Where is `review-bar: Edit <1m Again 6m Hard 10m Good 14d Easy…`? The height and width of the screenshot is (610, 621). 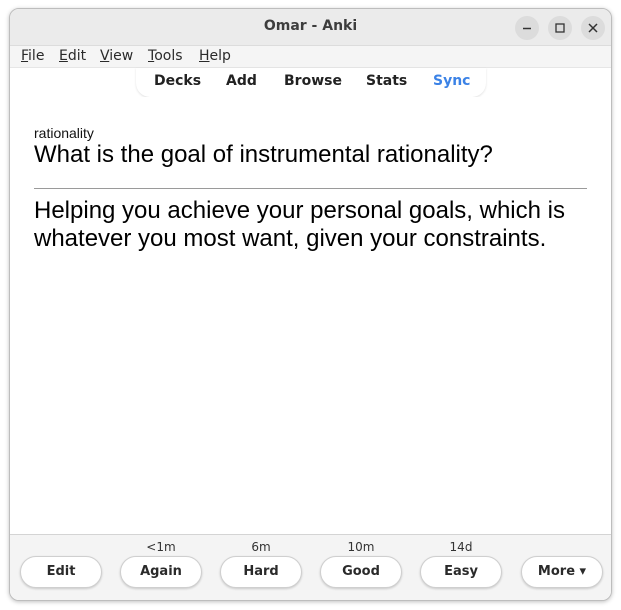 review-bar: Edit <1m Again 6m Hard 10m Good 14d Easy… is located at coordinates (310, 567).